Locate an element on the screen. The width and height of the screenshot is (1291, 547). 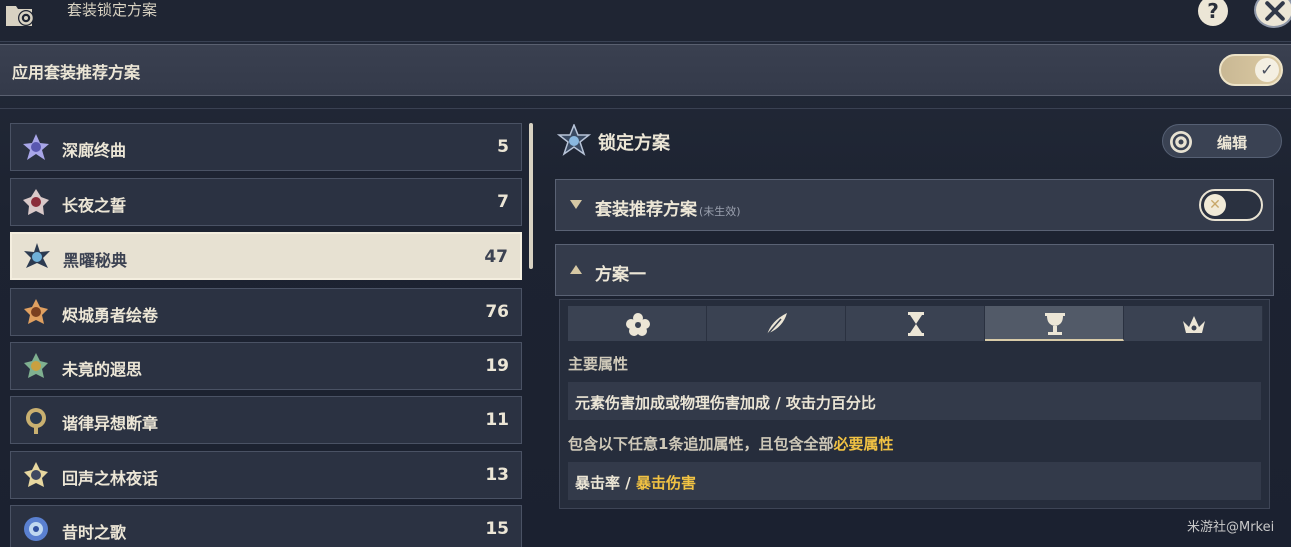
set-count: 15 is located at coordinates (497, 529).